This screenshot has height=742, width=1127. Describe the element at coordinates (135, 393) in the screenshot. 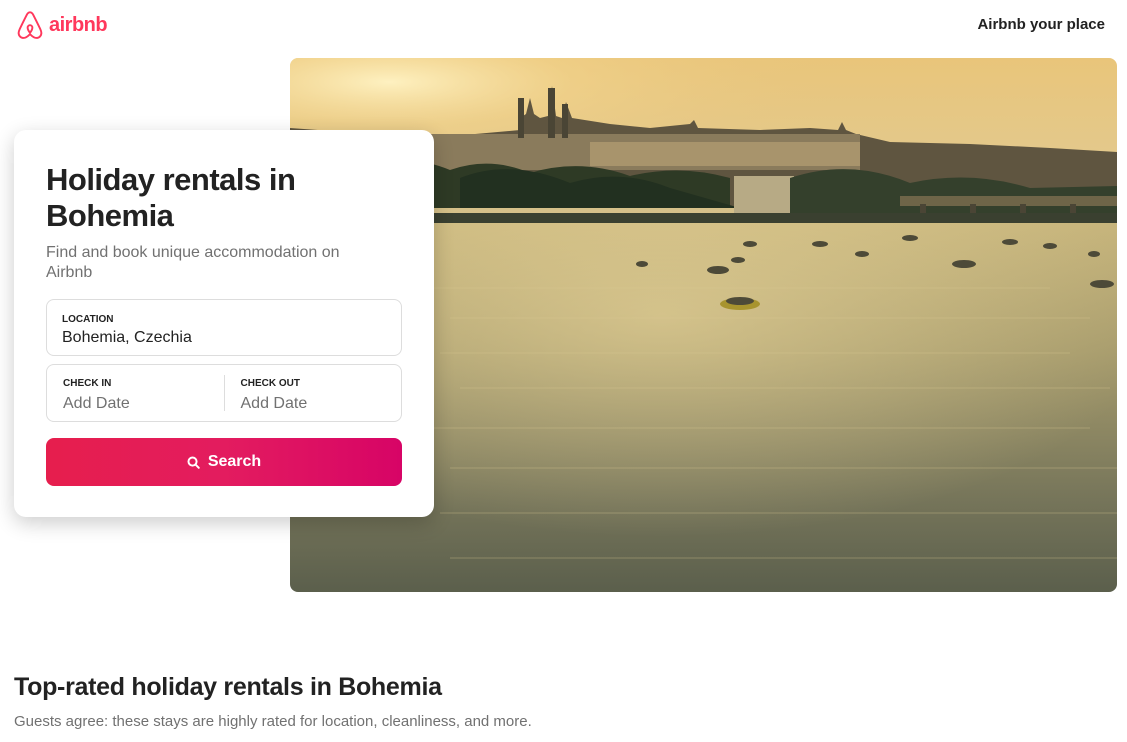

I see `check-in-field: CHECK IN Add Date` at that location.